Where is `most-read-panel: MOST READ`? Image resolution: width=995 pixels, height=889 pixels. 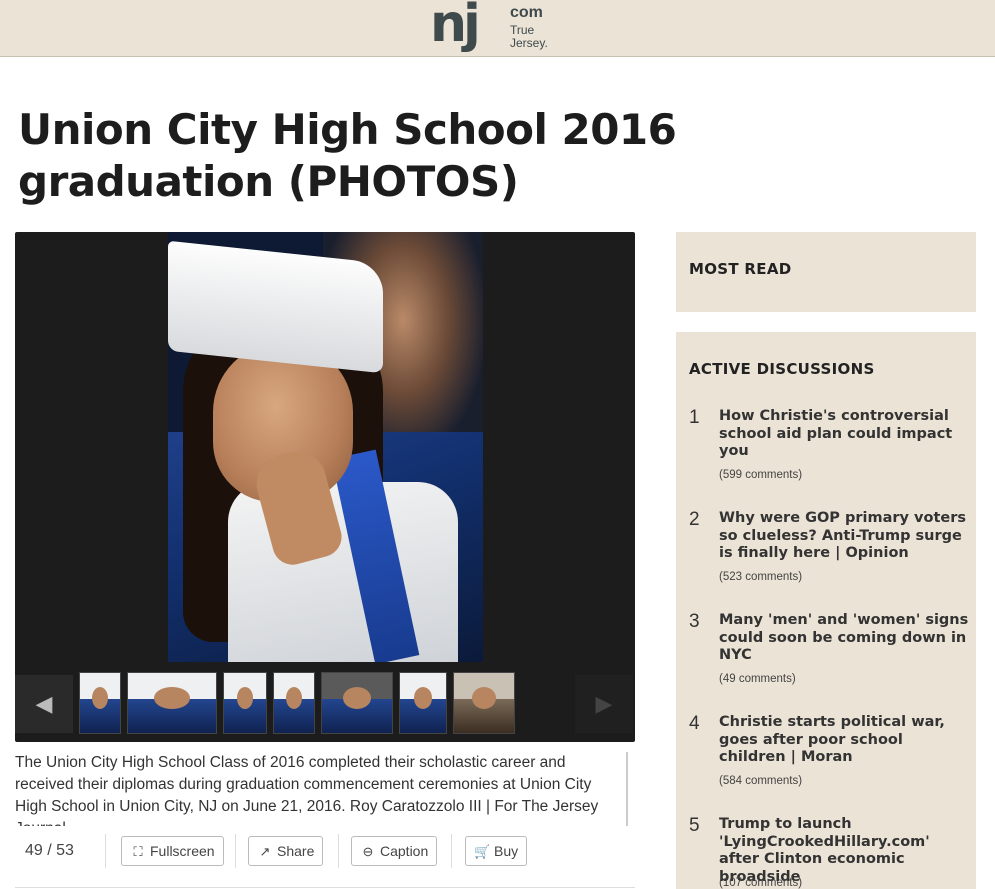 most-read-panel: MOST READ is located at coordinates (826, 272).